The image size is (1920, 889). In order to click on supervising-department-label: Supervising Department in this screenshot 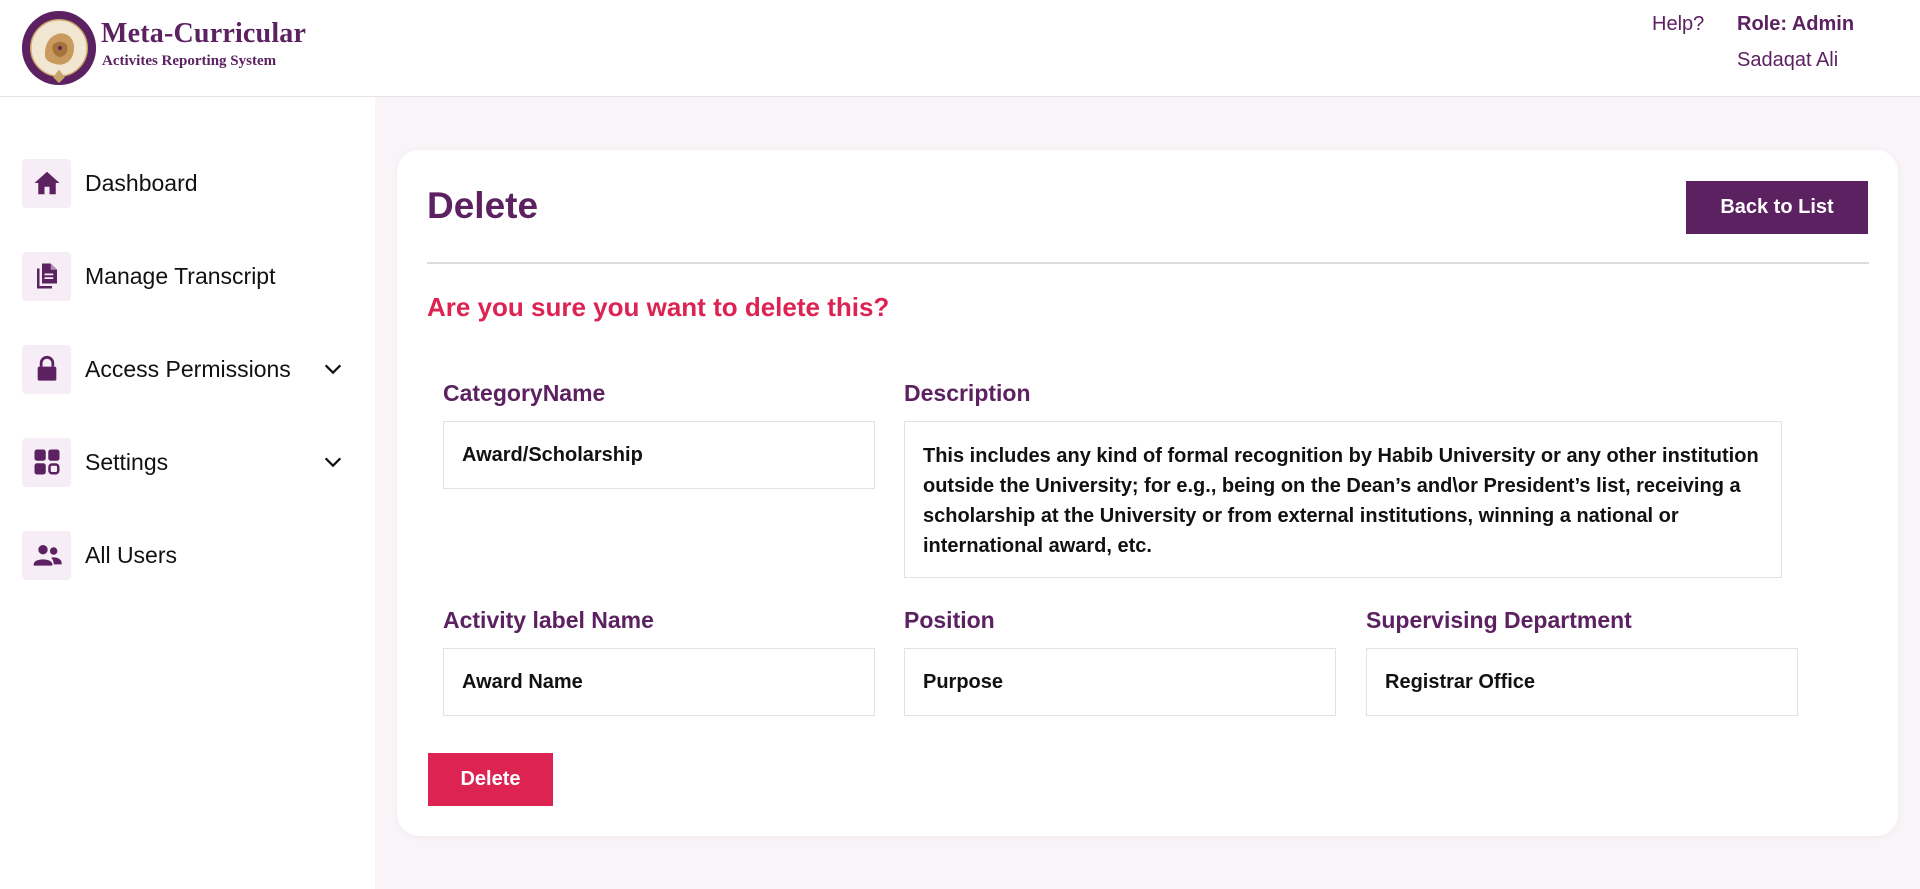, I will do `click(1499, 620)`.